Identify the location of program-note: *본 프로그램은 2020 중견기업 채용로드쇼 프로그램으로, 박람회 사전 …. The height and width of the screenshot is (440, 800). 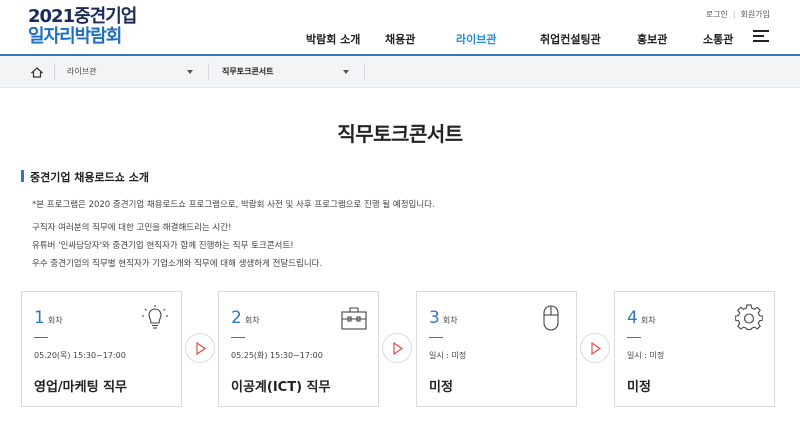
(233, 205).